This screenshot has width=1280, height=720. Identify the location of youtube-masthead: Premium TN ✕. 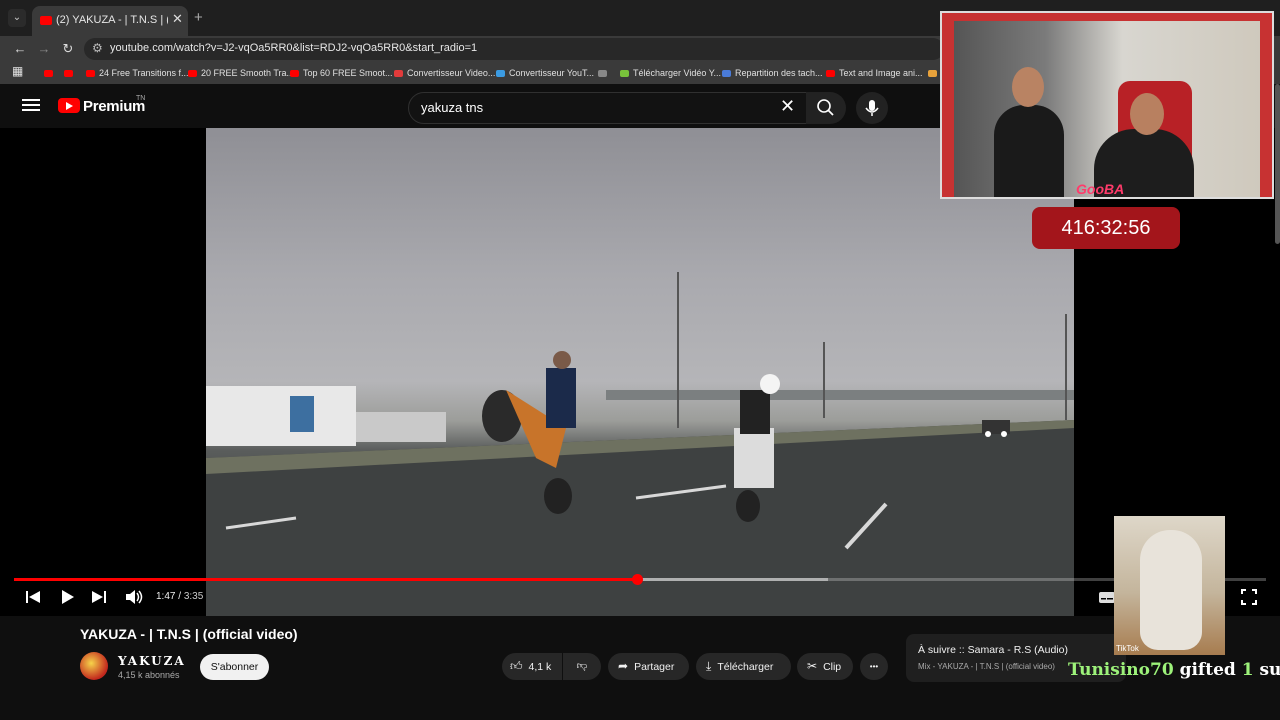
(470, 106).